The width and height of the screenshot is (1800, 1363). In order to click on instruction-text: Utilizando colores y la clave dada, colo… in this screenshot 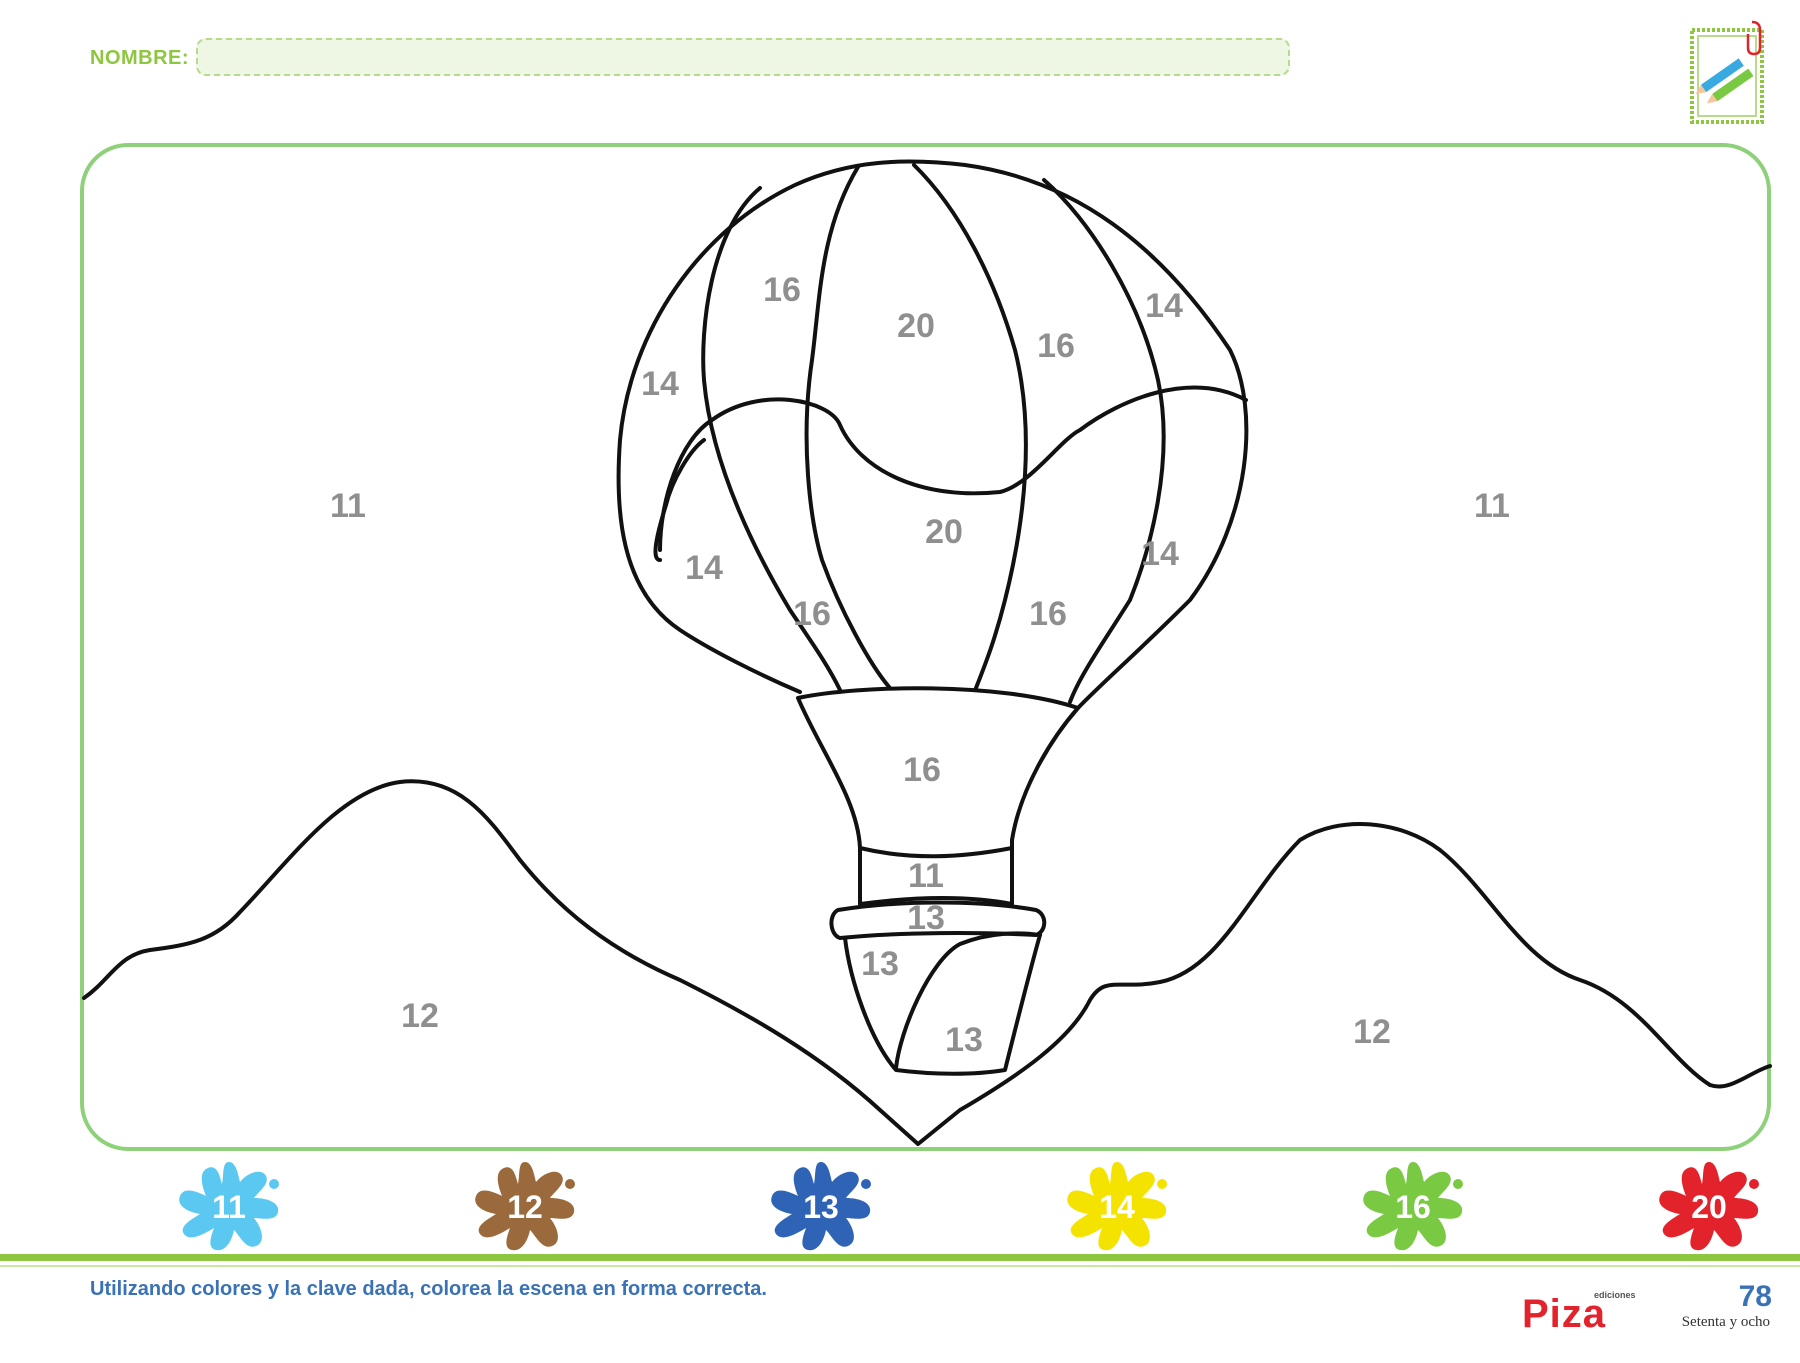, I will do `click(428, 1289)`.